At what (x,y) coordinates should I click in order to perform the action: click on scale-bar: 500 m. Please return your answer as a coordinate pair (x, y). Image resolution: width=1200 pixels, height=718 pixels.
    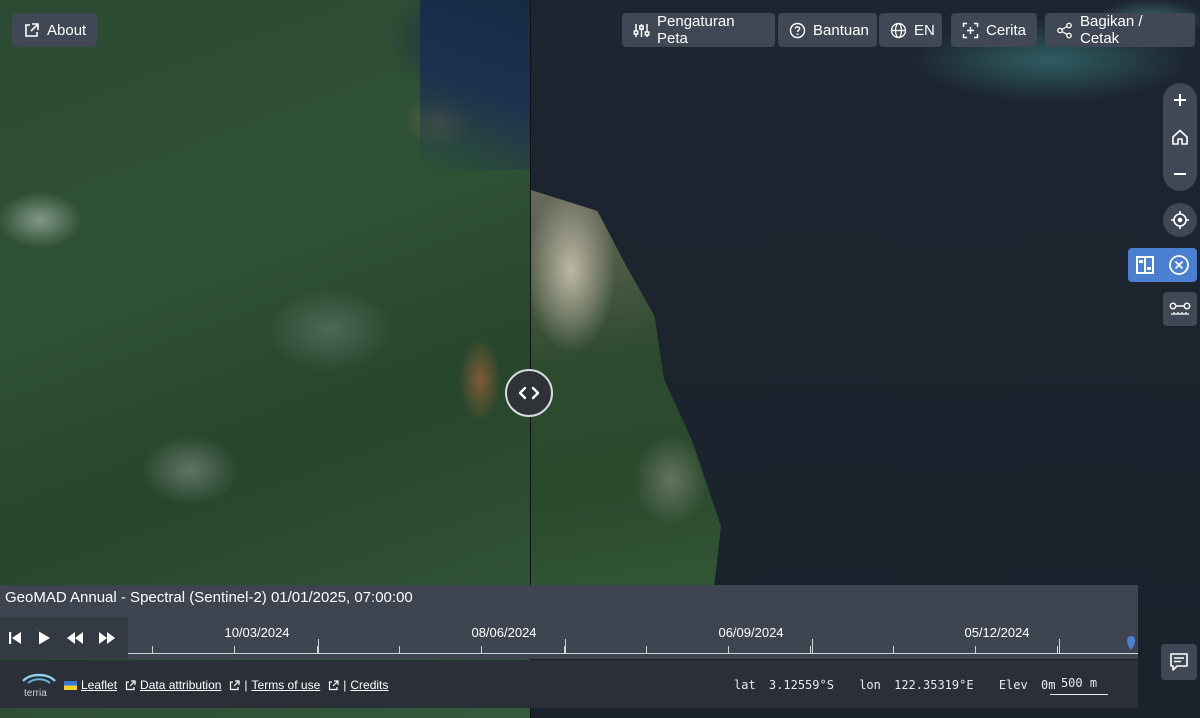
    Looking at the image, I should click on (1079, 685).